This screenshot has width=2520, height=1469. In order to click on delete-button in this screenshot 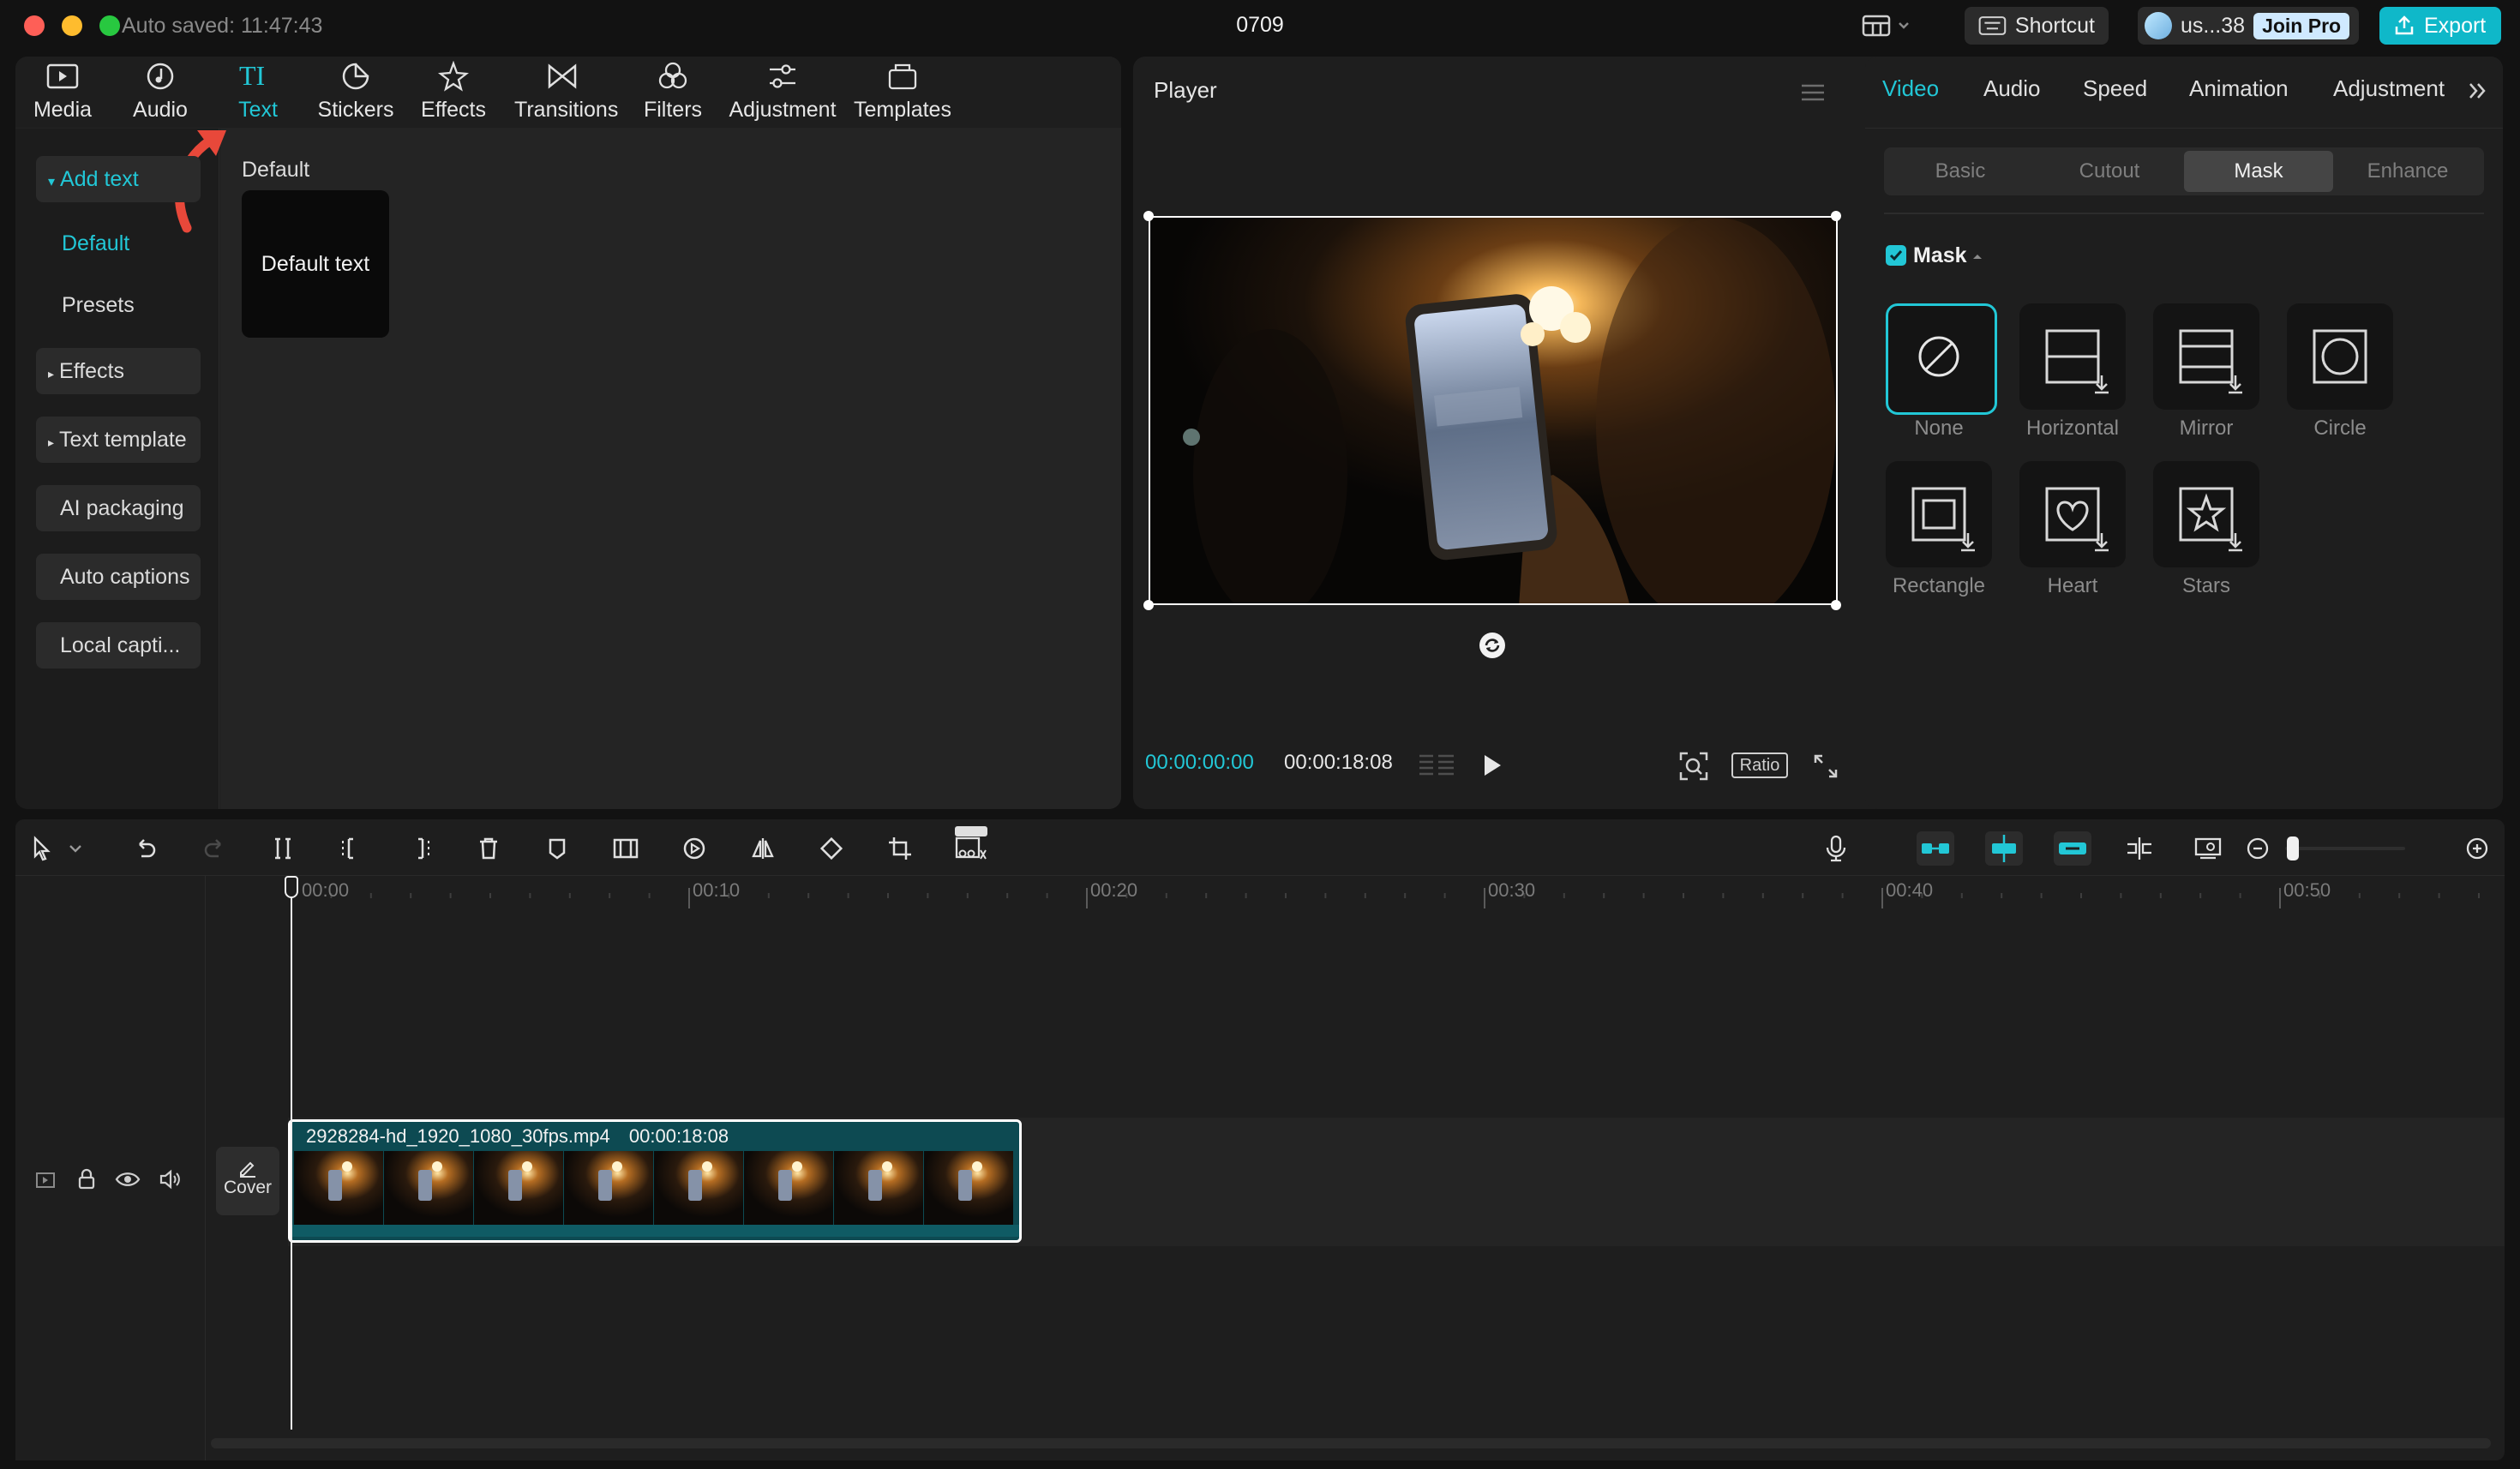, I will do `click(489, 848)`.